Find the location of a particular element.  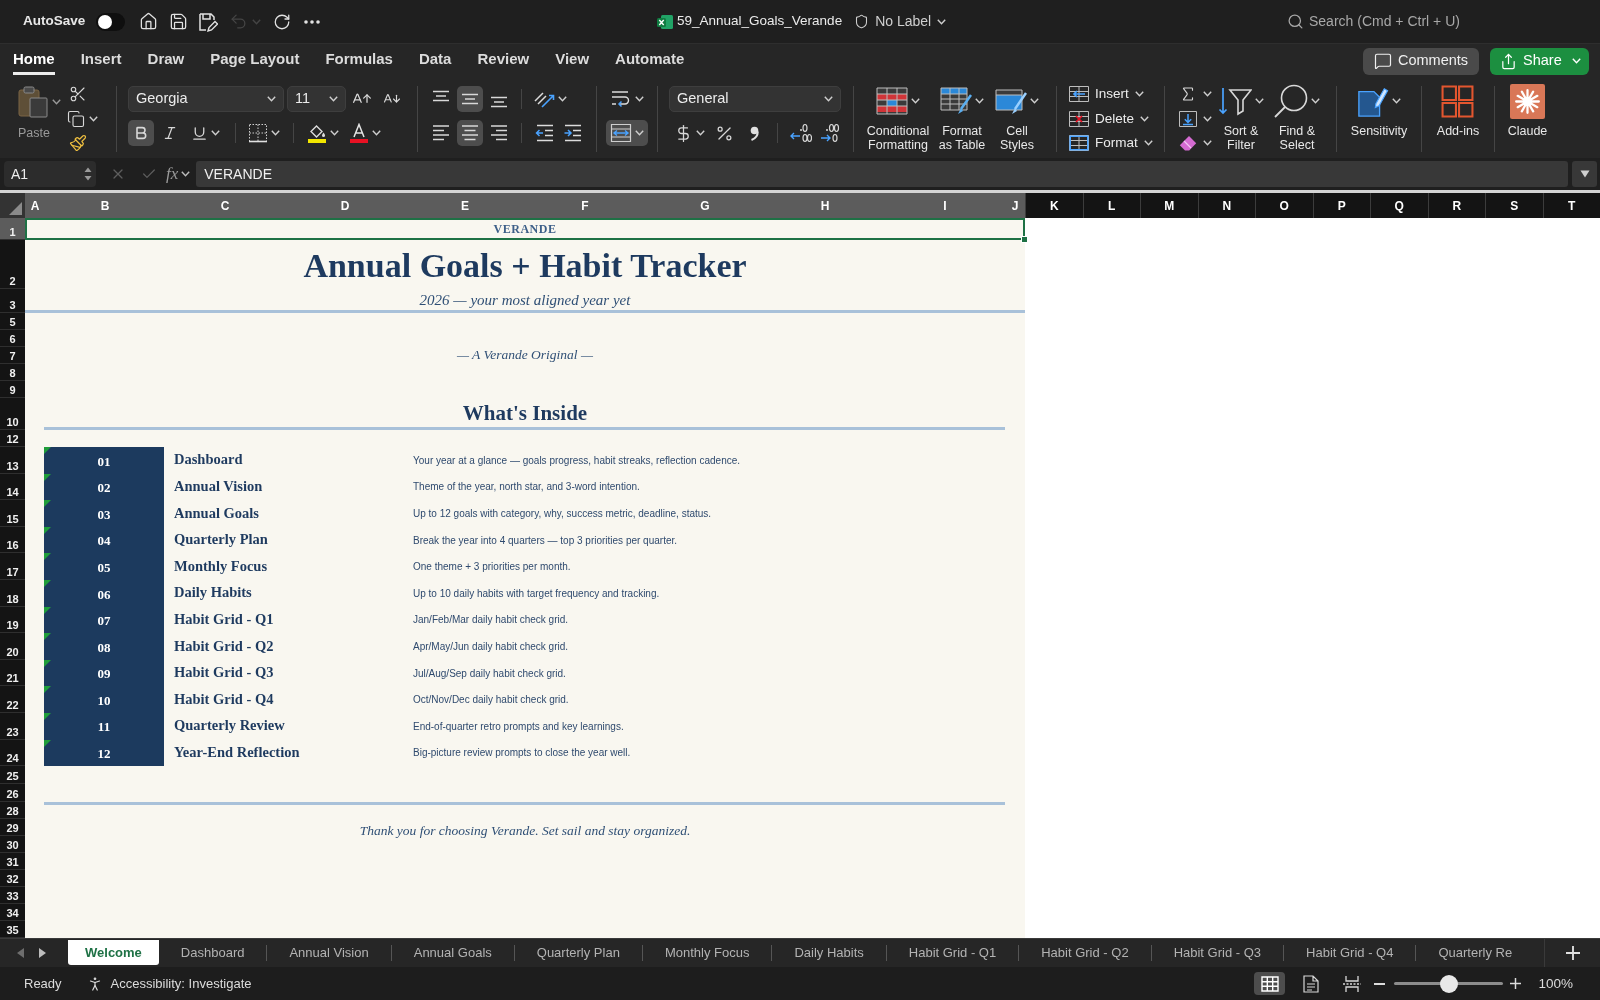

sheet-tab: Daily Habits is located at coordinates (829, 953).